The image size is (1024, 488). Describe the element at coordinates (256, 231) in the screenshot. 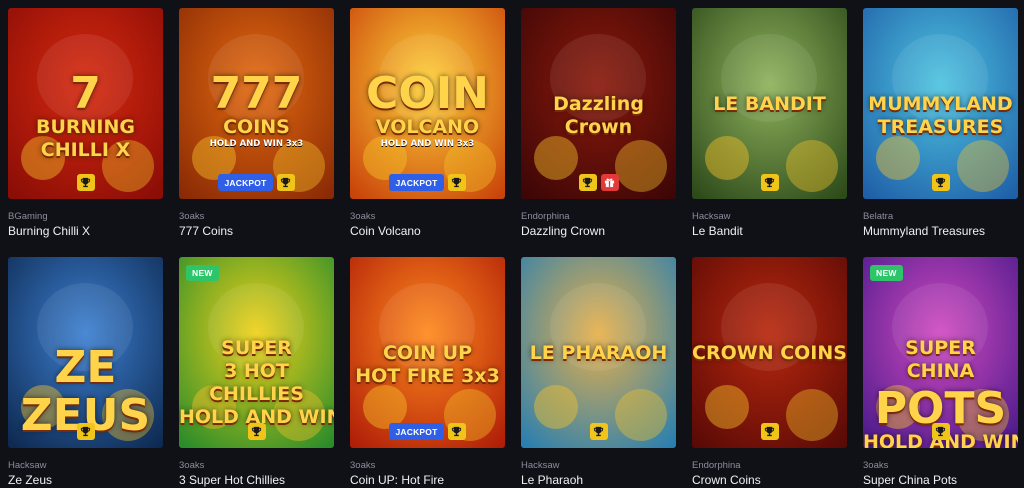

I see `game-title: 777 Coins` at that location.